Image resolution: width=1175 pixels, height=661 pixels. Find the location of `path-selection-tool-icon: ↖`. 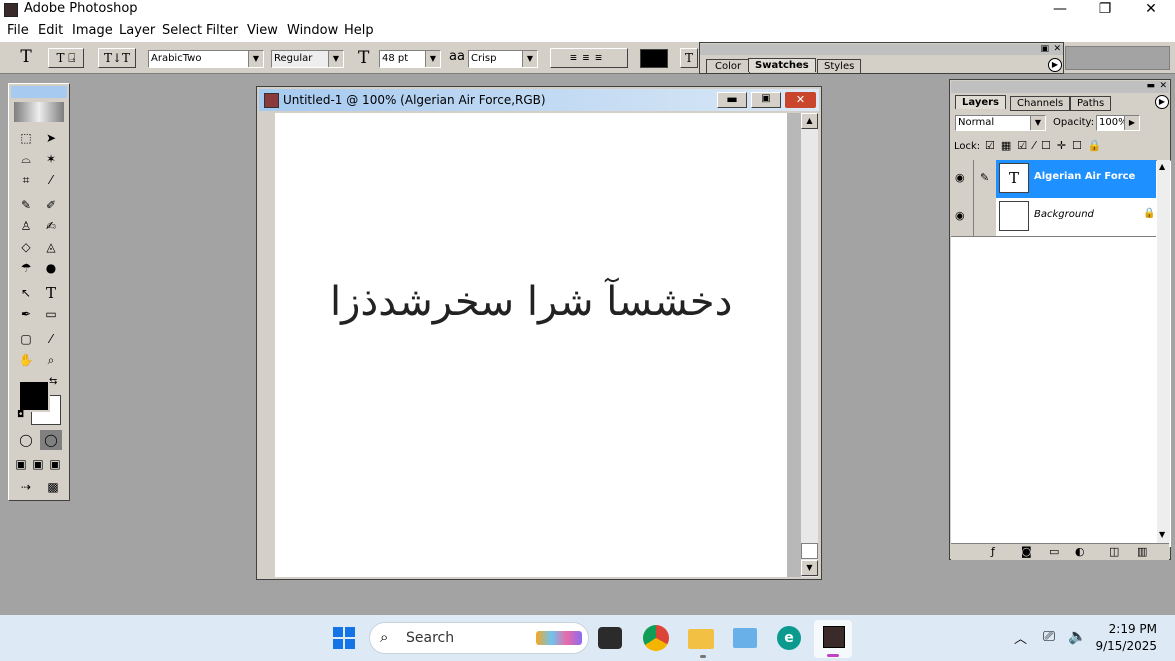

path-selection-tool-icon: ↖ is located at coordinates (26, 293).